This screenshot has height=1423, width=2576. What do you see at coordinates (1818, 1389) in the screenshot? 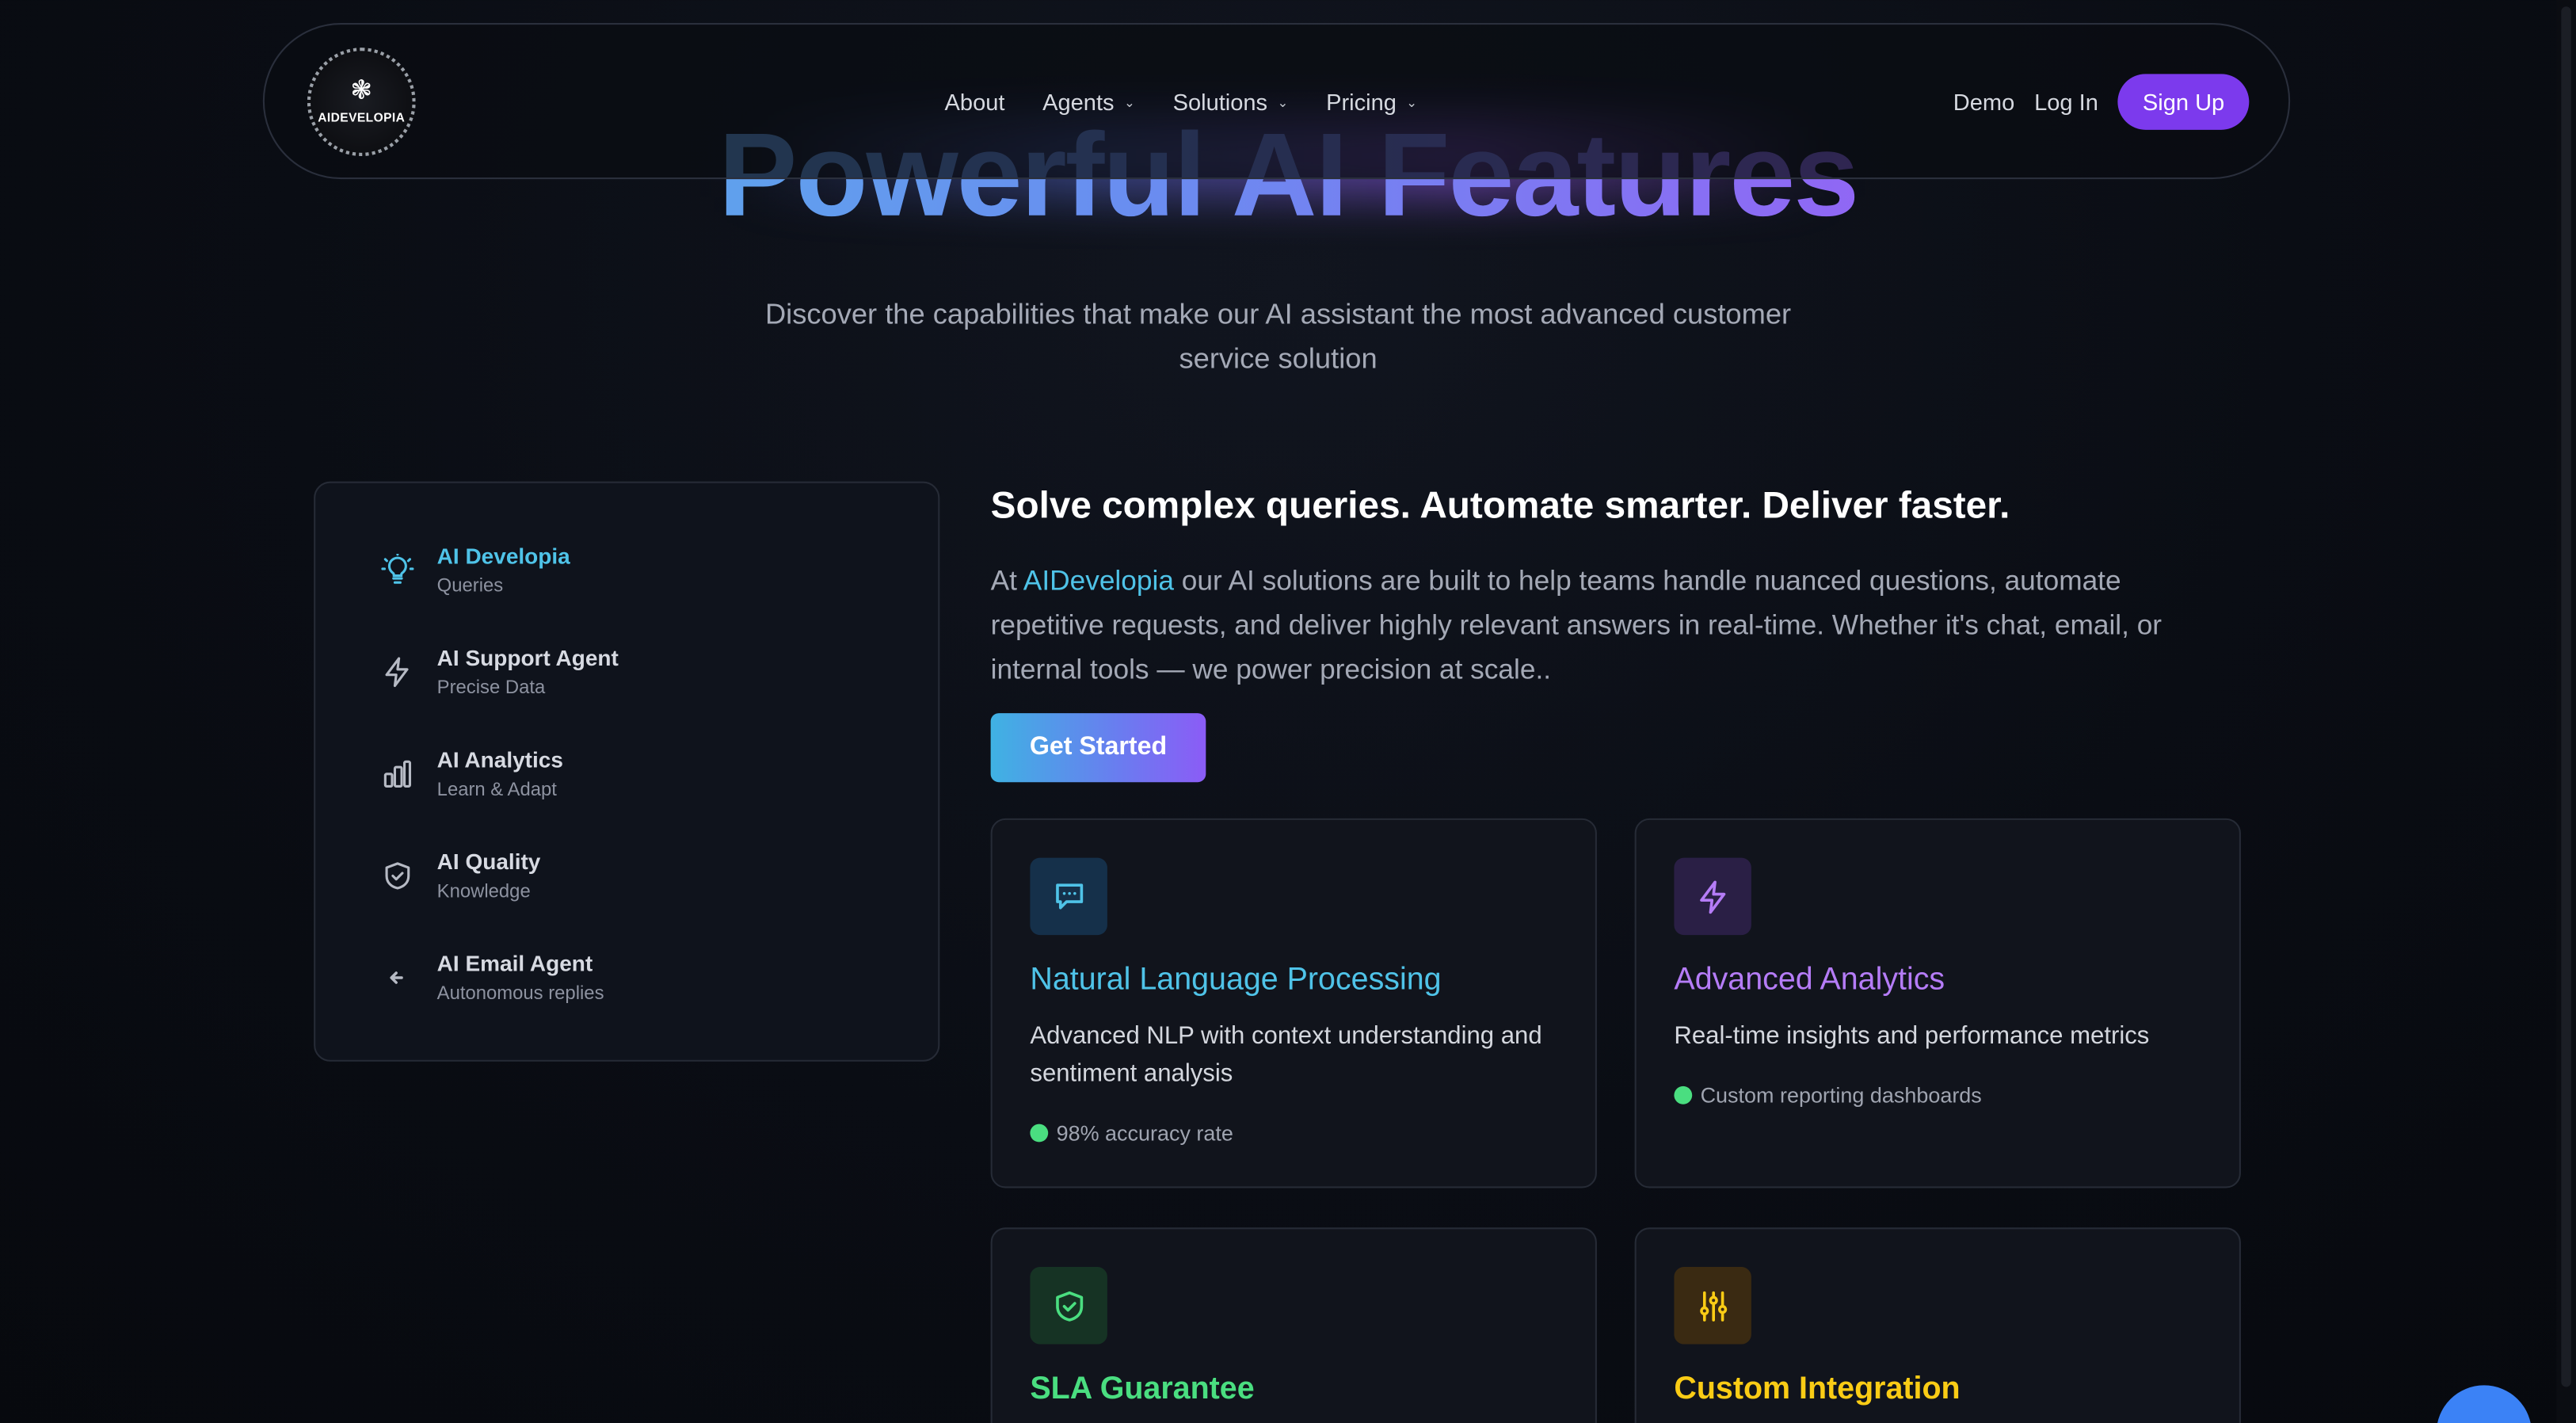
I see `card-title: Custom Integration` at bounding box center [1818, 1389].